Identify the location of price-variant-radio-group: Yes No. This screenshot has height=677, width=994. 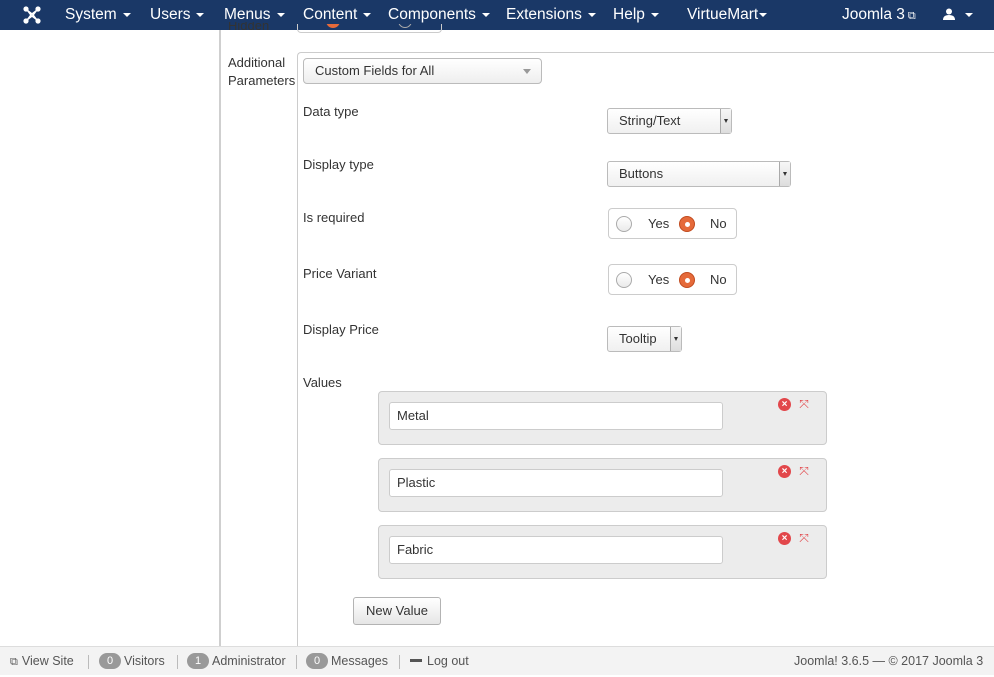
(672, 279).